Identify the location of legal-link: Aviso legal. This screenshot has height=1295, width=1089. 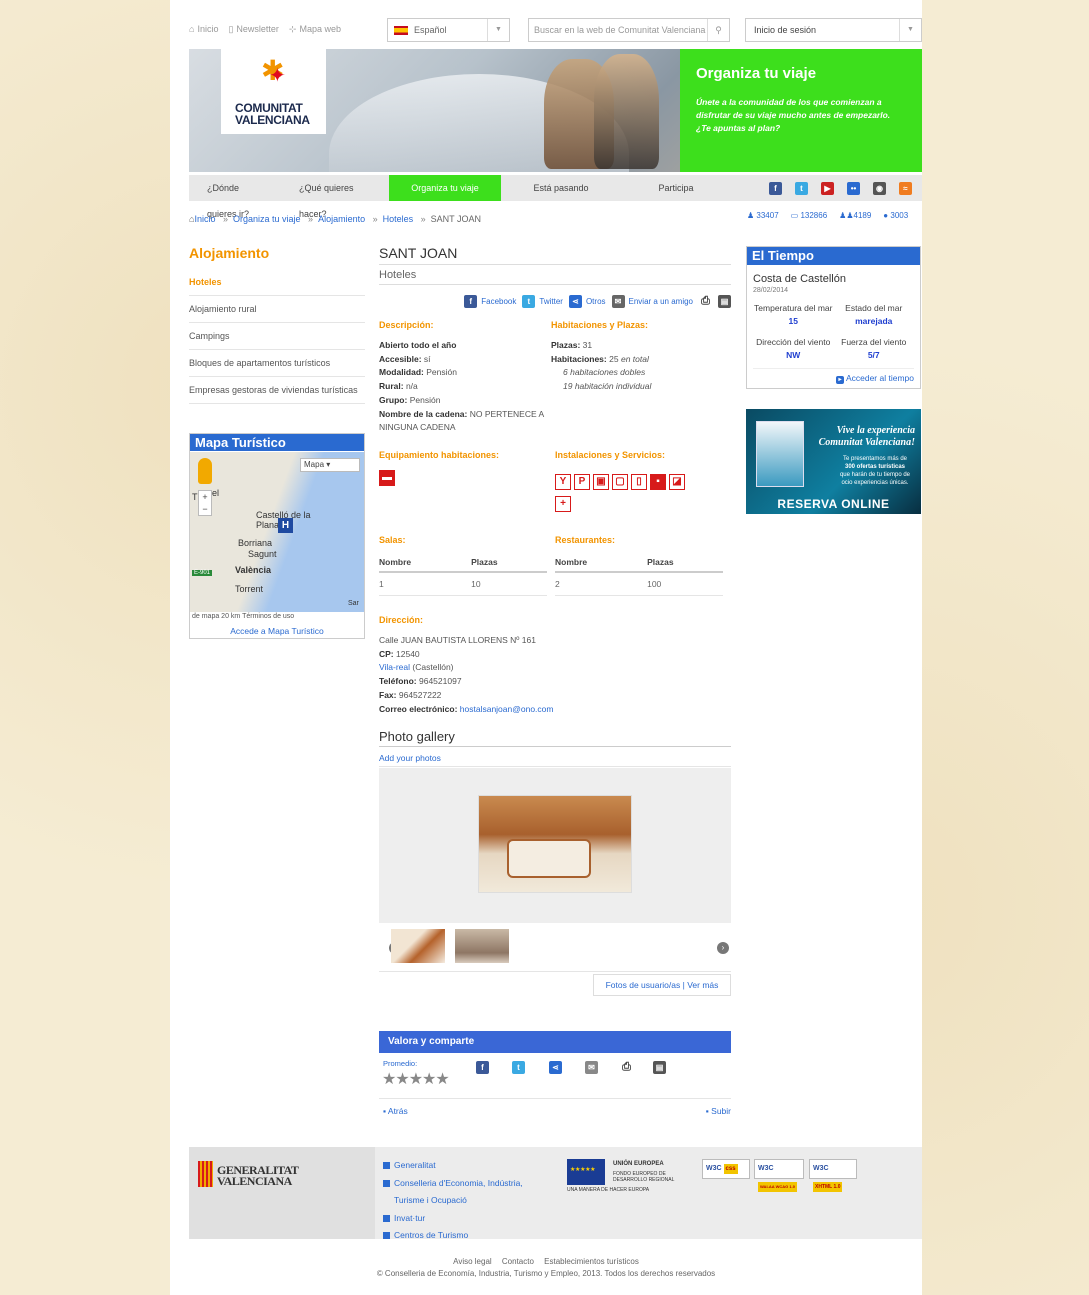
(472, 1261).